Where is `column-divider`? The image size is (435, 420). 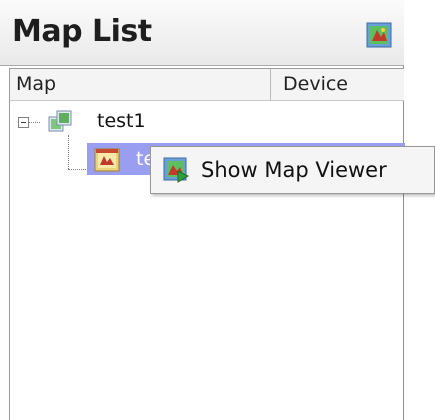 column-divider is located at coordinates (270, 84).